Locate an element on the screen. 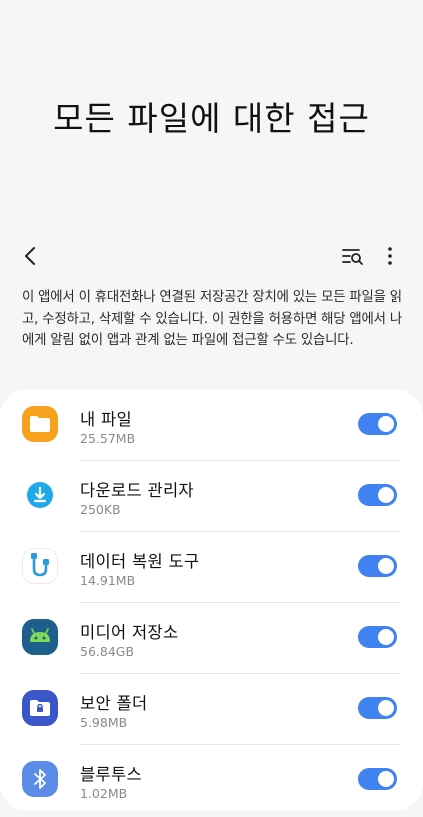 The height and width of the screenshot is (817, 423). app-name: 미디어 저장소 is located at coordinates (129, 632).